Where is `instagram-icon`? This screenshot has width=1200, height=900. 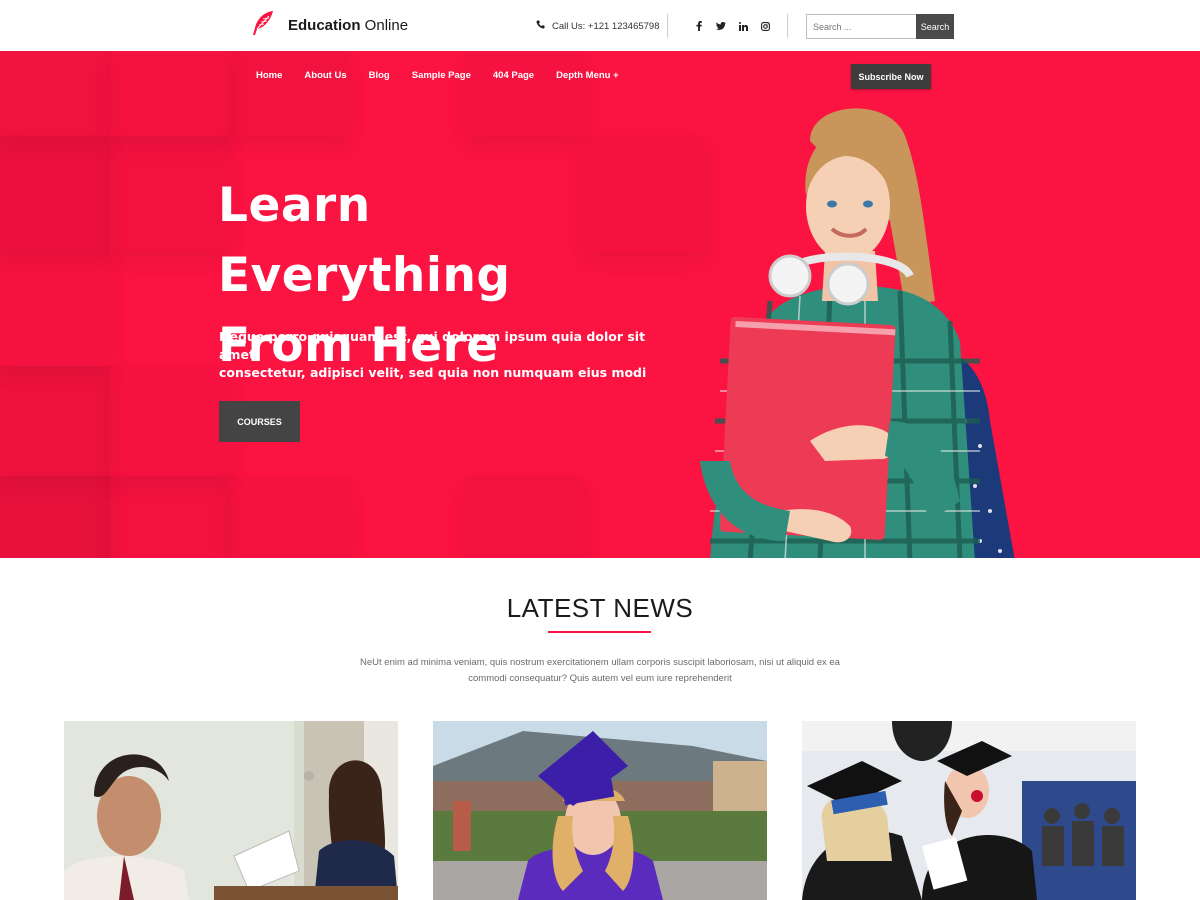
instagram-icon is located at coordinates (765, 26).